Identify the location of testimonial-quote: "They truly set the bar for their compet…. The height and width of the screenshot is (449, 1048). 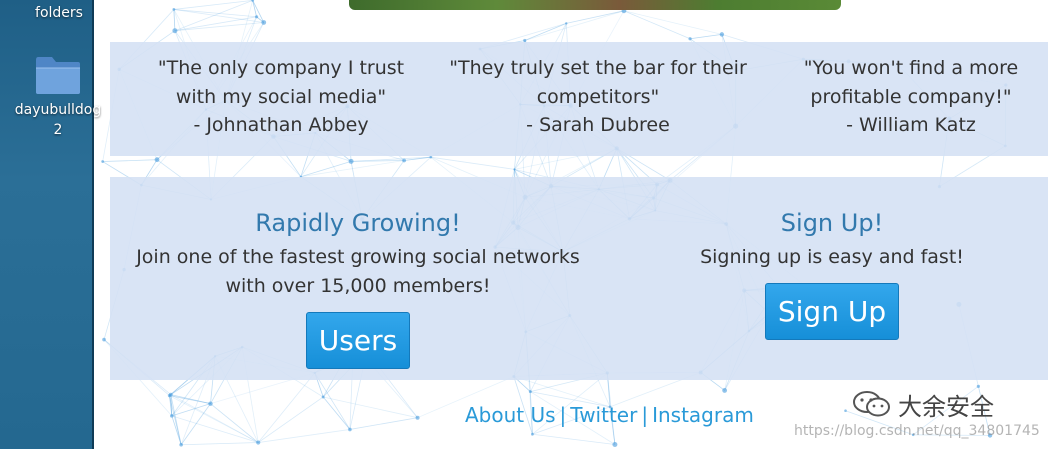
(598, 82).